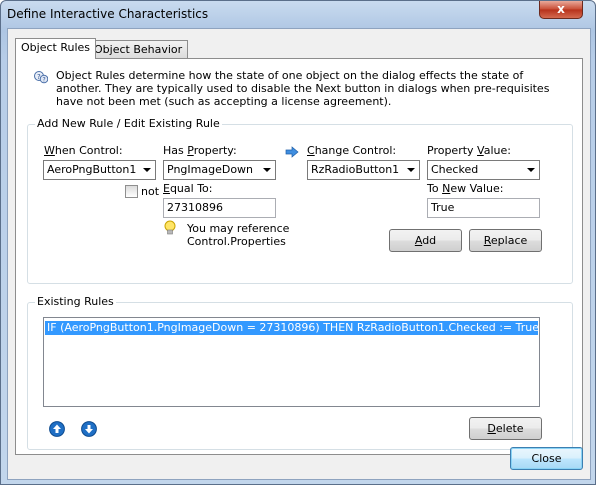 This screenshot has height=485, width=596. Describe the element at coordinates (188, 188) in the screenshot. I see `equal-to-label: Equal To:` at that location.